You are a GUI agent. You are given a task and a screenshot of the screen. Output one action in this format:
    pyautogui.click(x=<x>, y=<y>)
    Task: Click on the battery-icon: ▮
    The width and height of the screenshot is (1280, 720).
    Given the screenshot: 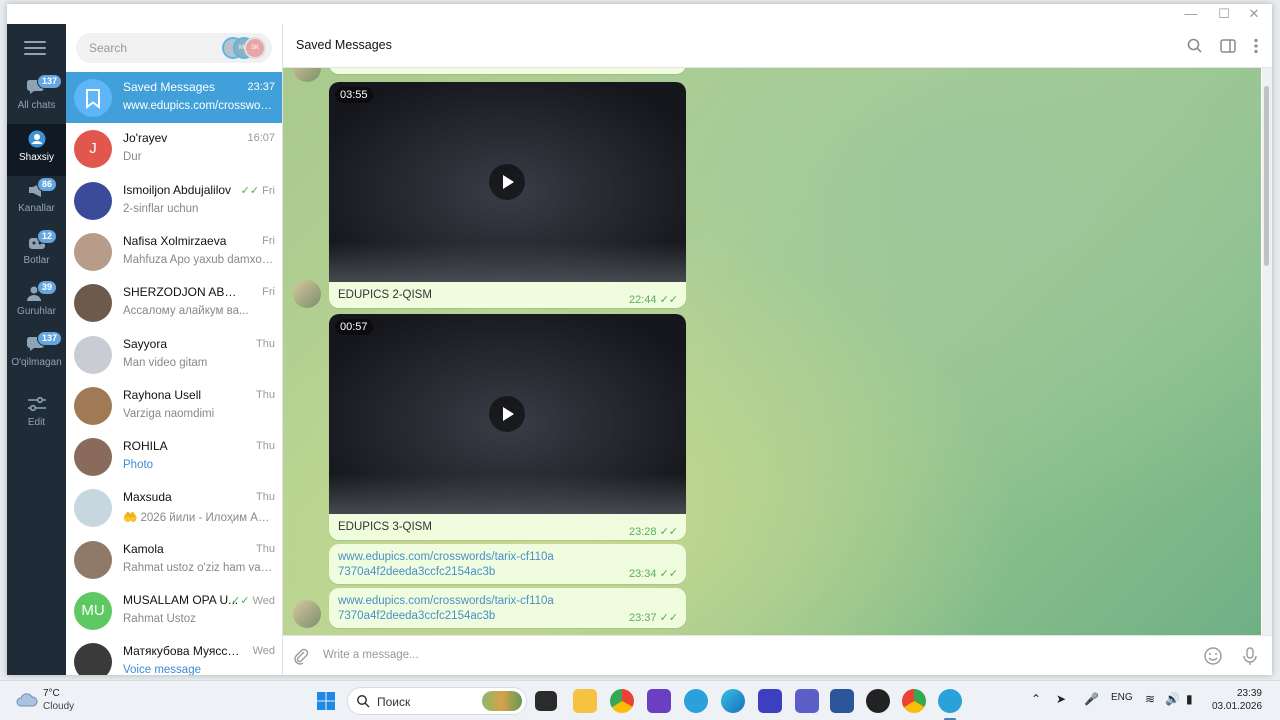 What is the action you would take?
    pyautogui.click(x=1189, y=699)
    